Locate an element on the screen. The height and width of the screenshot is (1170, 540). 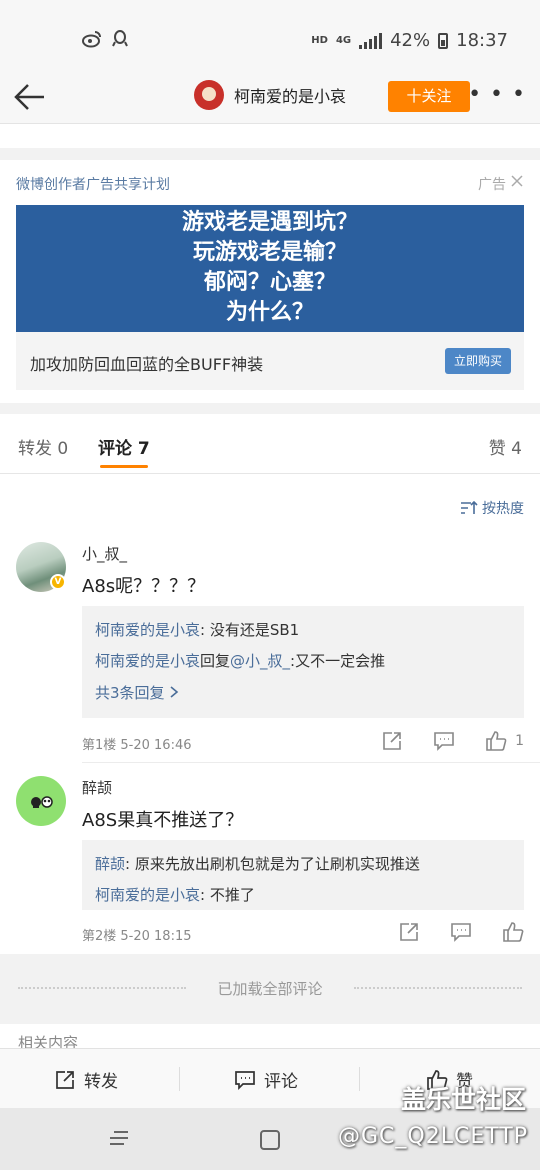
reply-item: 柯南爱的是小哀: 没有还是SB1 is located at coordinates (197, 629).